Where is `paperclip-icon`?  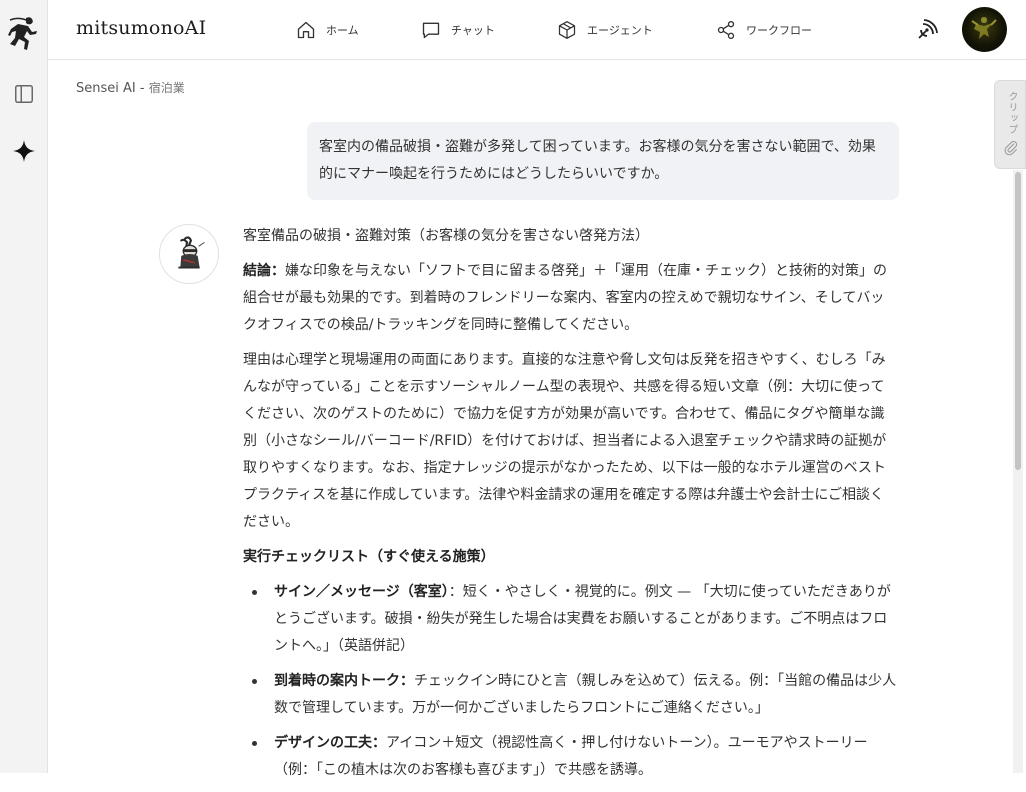
paperclip-icon is located at coordinates (1011, 148).